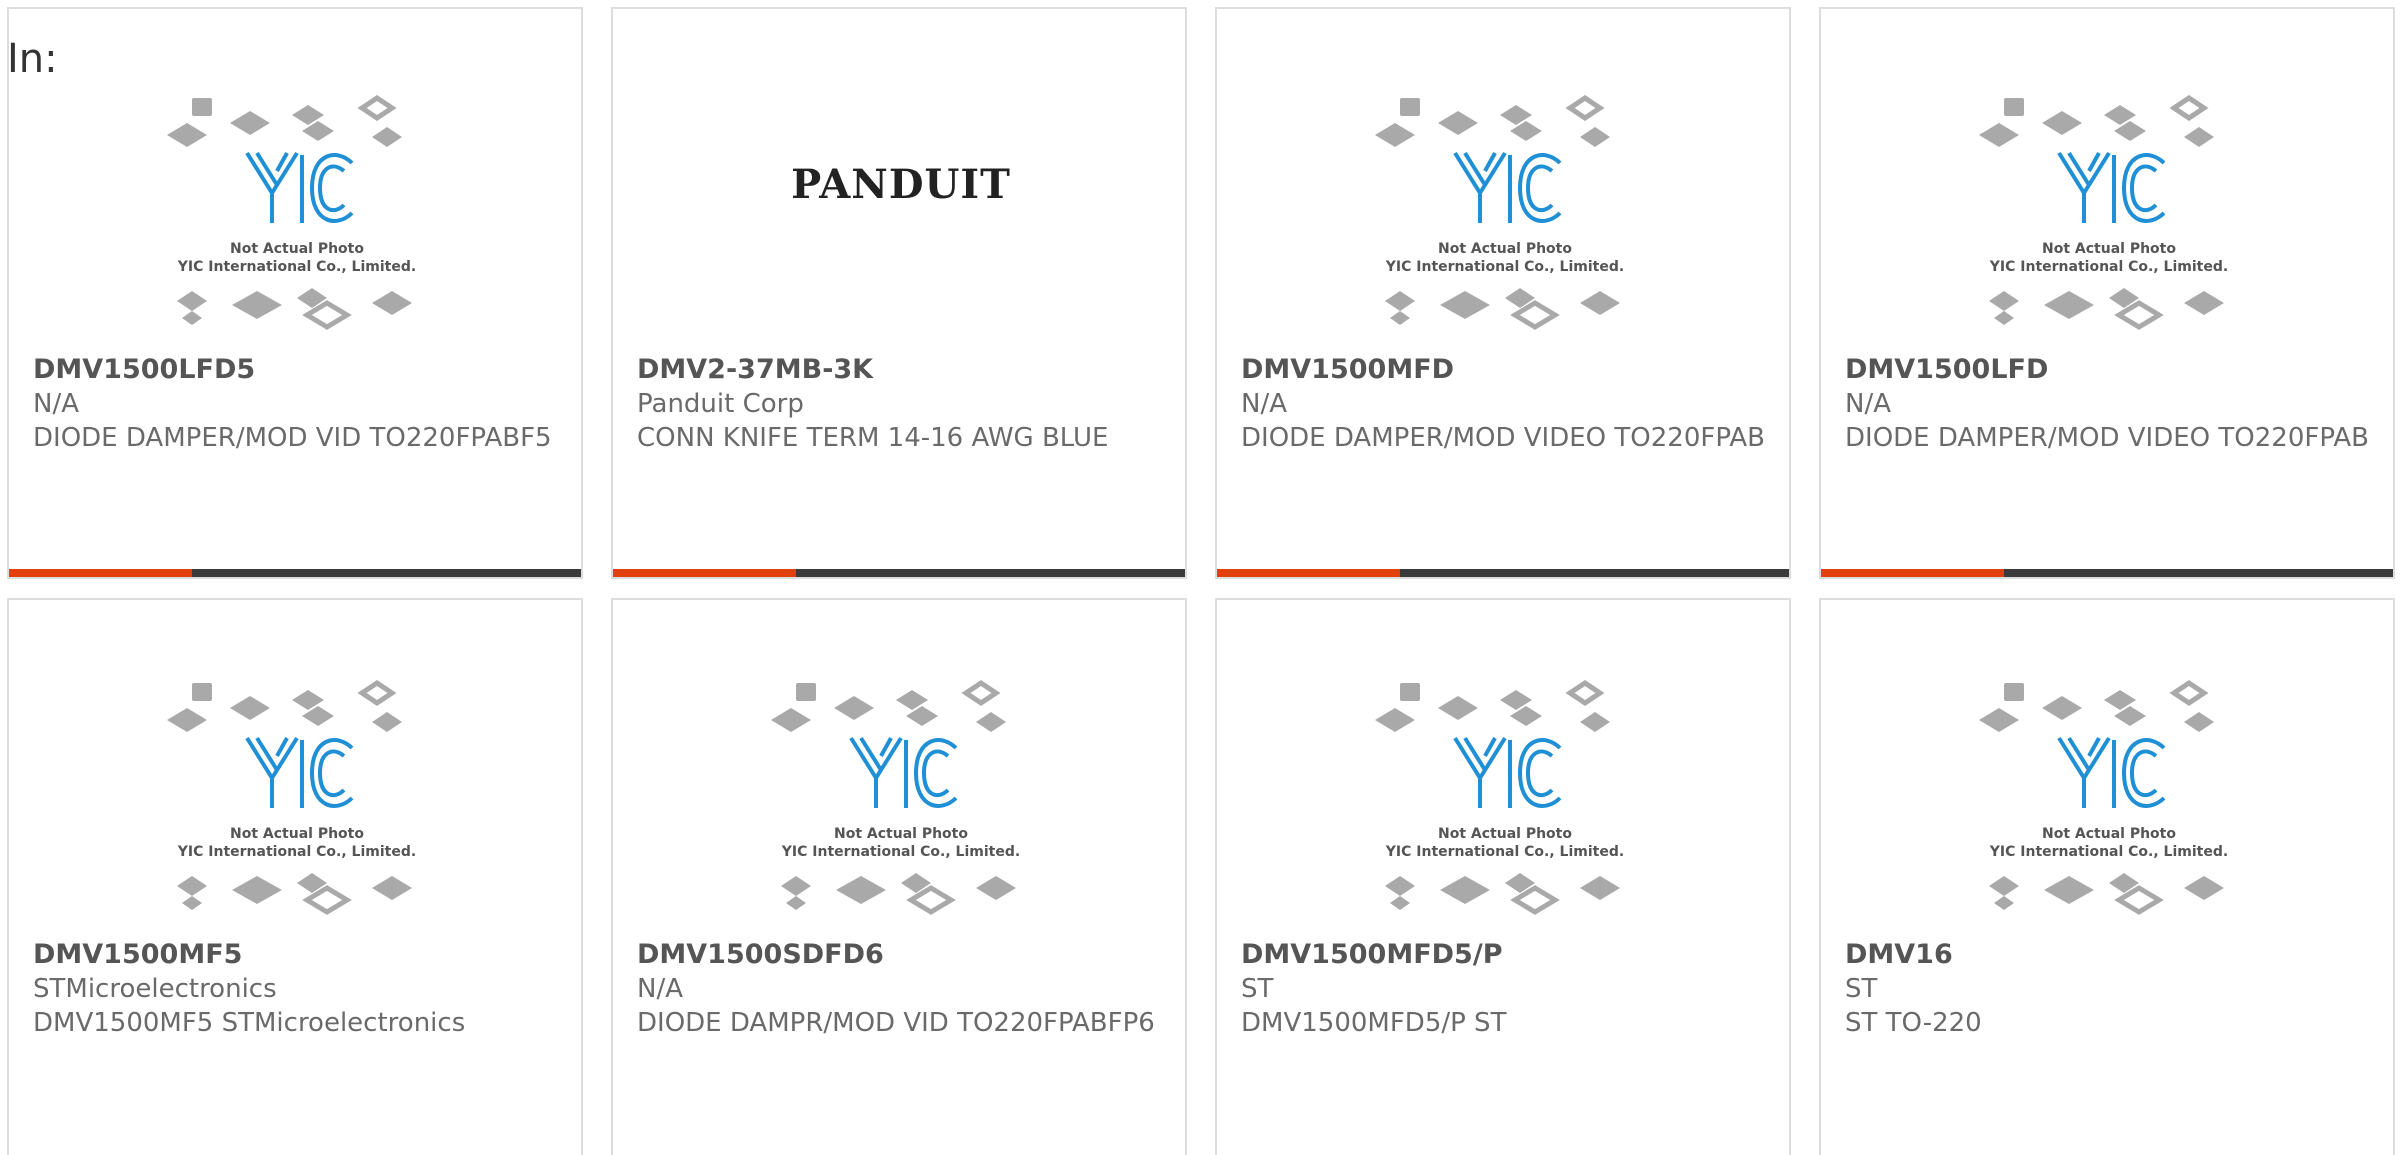  Describe the element at coordinates (155, 989) in the screenshot. I see `manufacturer-label: STMicroelectronics` at that location.